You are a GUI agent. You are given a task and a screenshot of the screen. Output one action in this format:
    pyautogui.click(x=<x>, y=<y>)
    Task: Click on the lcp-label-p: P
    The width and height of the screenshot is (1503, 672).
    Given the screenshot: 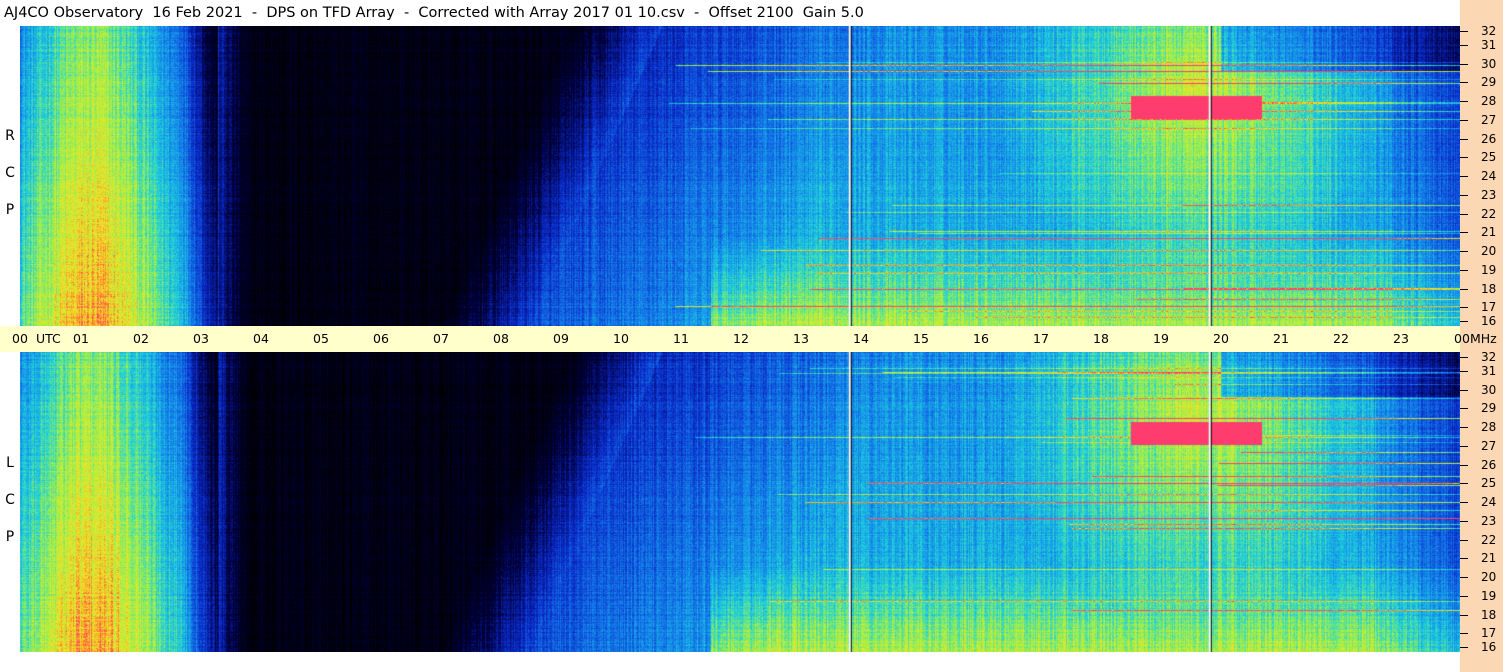 What is the action you would take?
    pyautogui.click(x=10, y=537)
    